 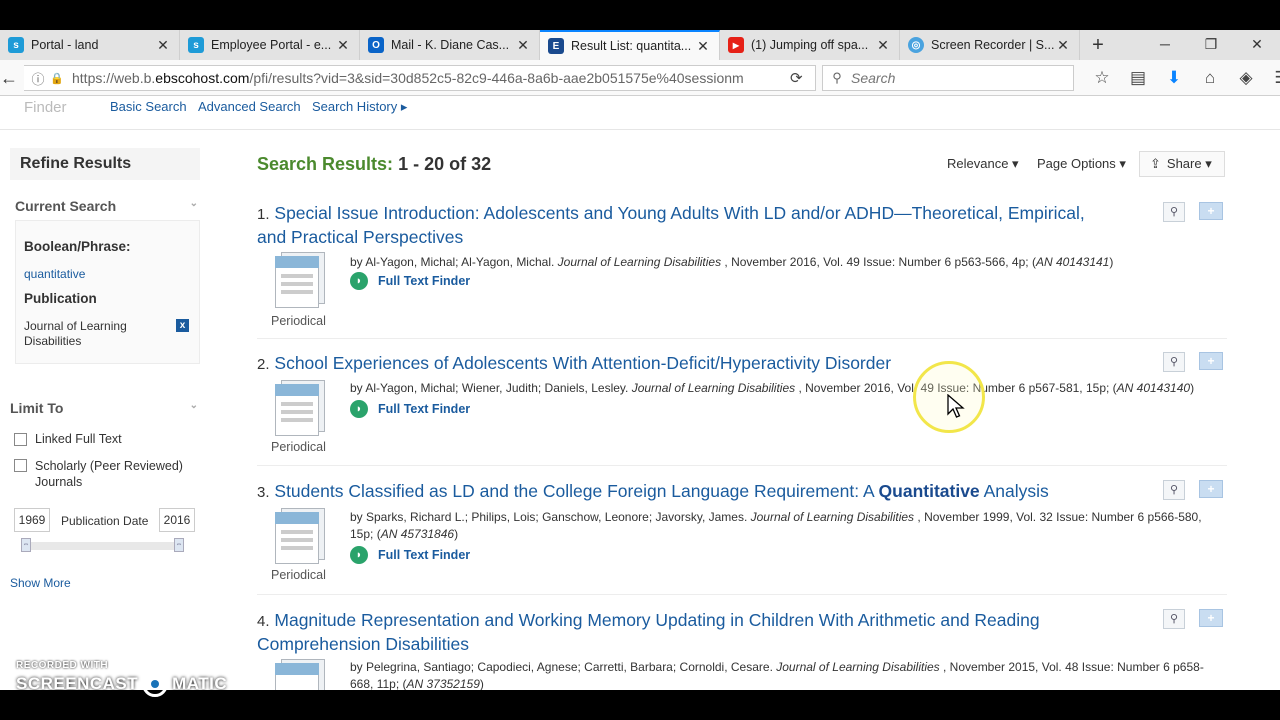 I want to click on watermark-word1: SCREENCAST, so click(x=77, y=683).